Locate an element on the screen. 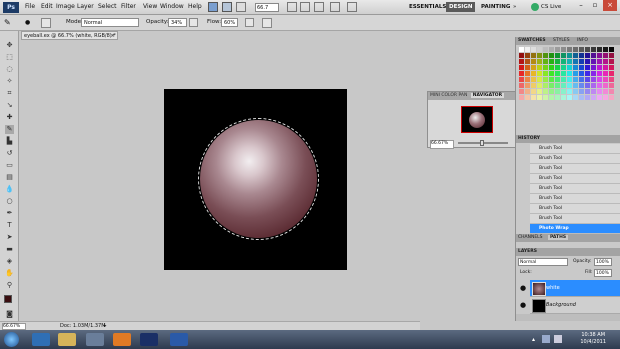 This screenshot has width=620, height=349. crop-tool-icon: ⌗ is located at coordinates (9, 93).